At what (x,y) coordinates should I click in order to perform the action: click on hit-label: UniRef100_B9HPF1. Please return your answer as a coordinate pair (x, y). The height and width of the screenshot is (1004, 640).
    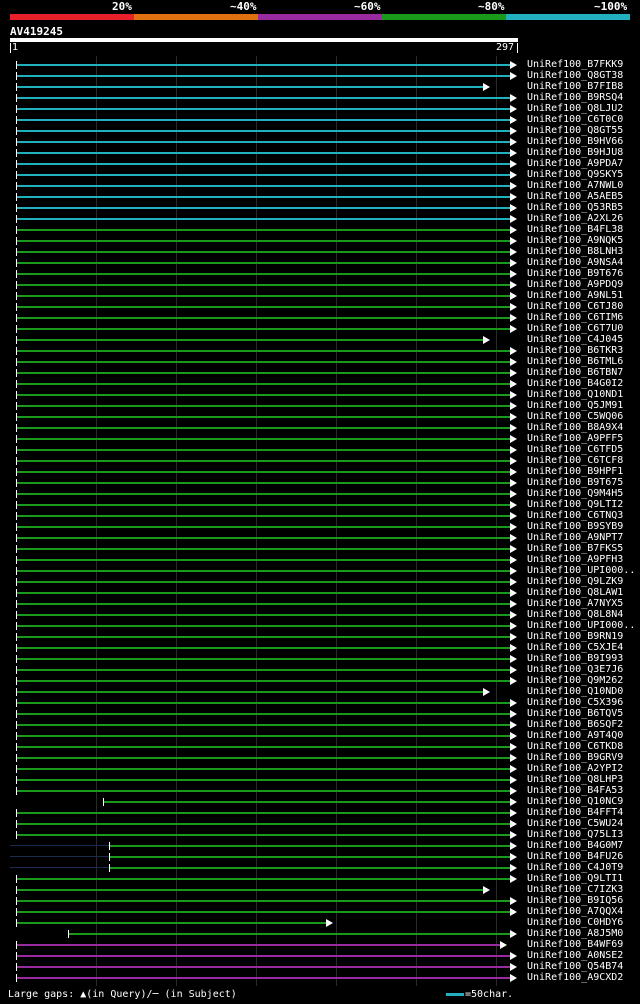
    Looking at the image, I should click on (575, 471).